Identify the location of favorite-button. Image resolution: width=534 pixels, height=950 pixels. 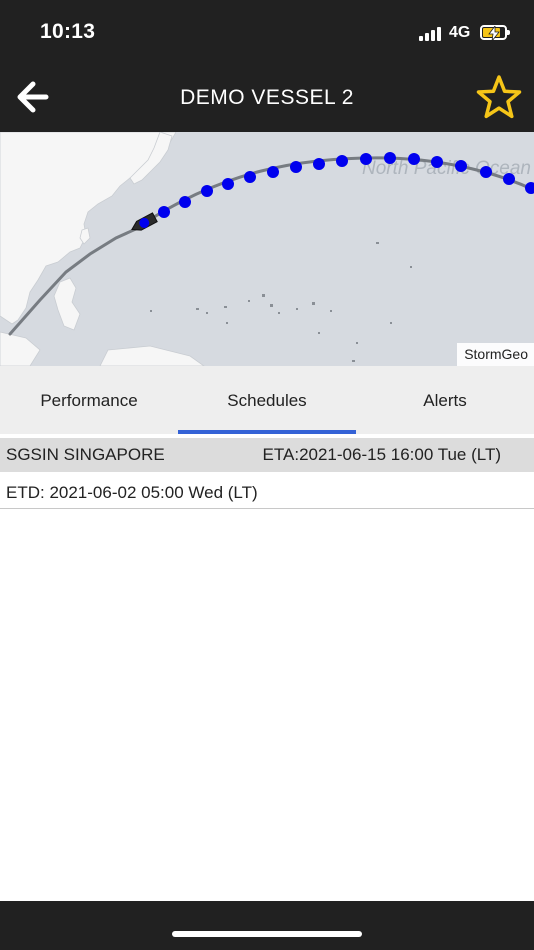
(499, 97).